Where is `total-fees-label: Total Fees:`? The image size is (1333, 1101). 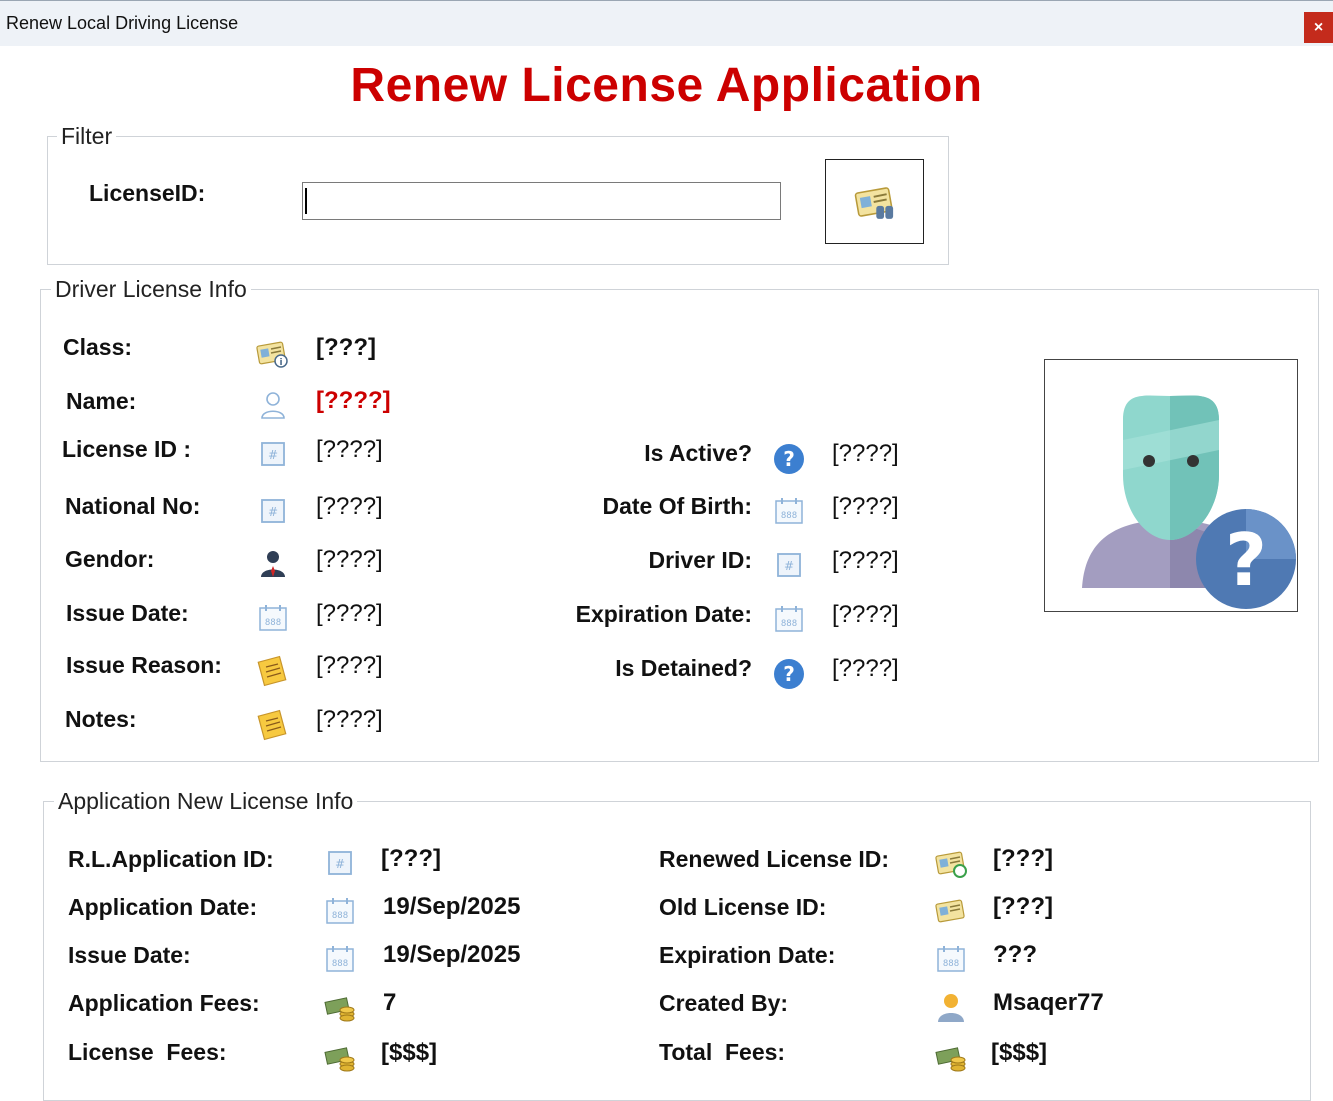
total-fees-label: Total Fees: is located at coordinates (722, 1052).